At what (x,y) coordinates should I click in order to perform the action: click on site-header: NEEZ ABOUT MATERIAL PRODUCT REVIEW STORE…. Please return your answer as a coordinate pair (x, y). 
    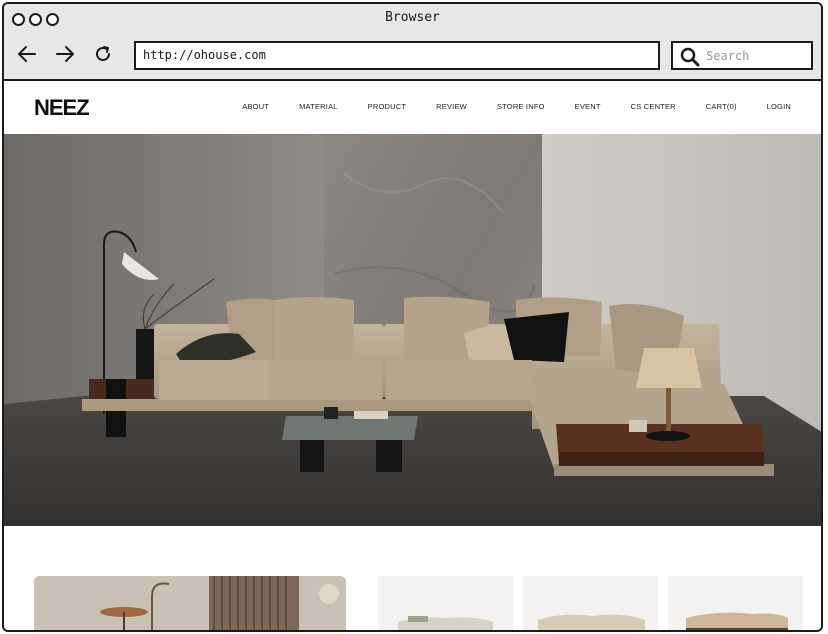
    Looking at the image, I should click on (412, 107).